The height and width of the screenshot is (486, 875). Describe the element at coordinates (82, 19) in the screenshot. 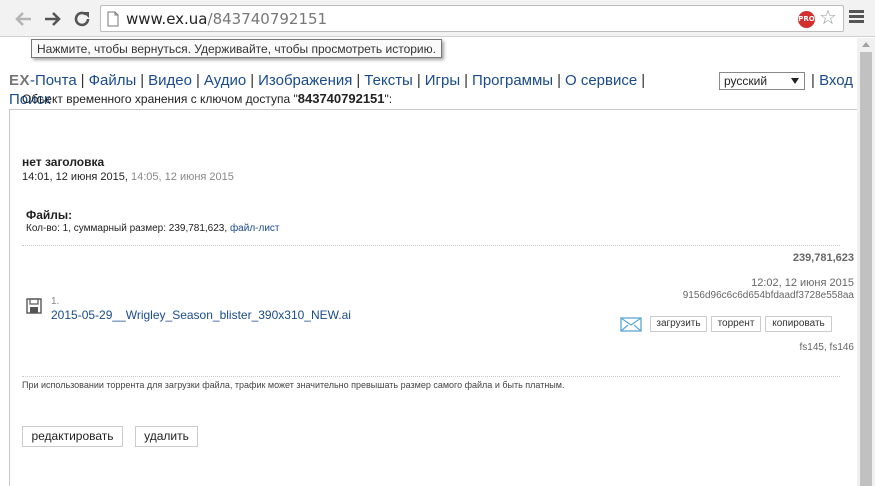

I see `reload-icon` at that location.